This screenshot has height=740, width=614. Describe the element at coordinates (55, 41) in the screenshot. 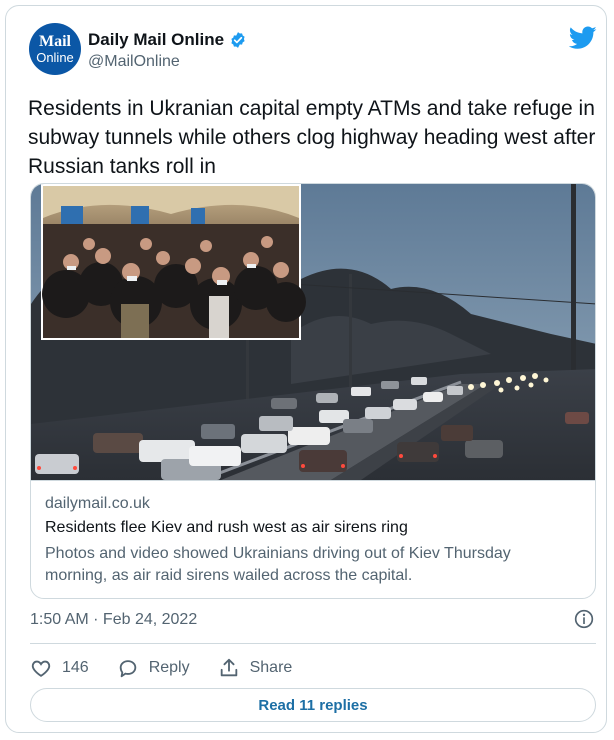

I see `avatar-logo-line1: Mail` at that location.